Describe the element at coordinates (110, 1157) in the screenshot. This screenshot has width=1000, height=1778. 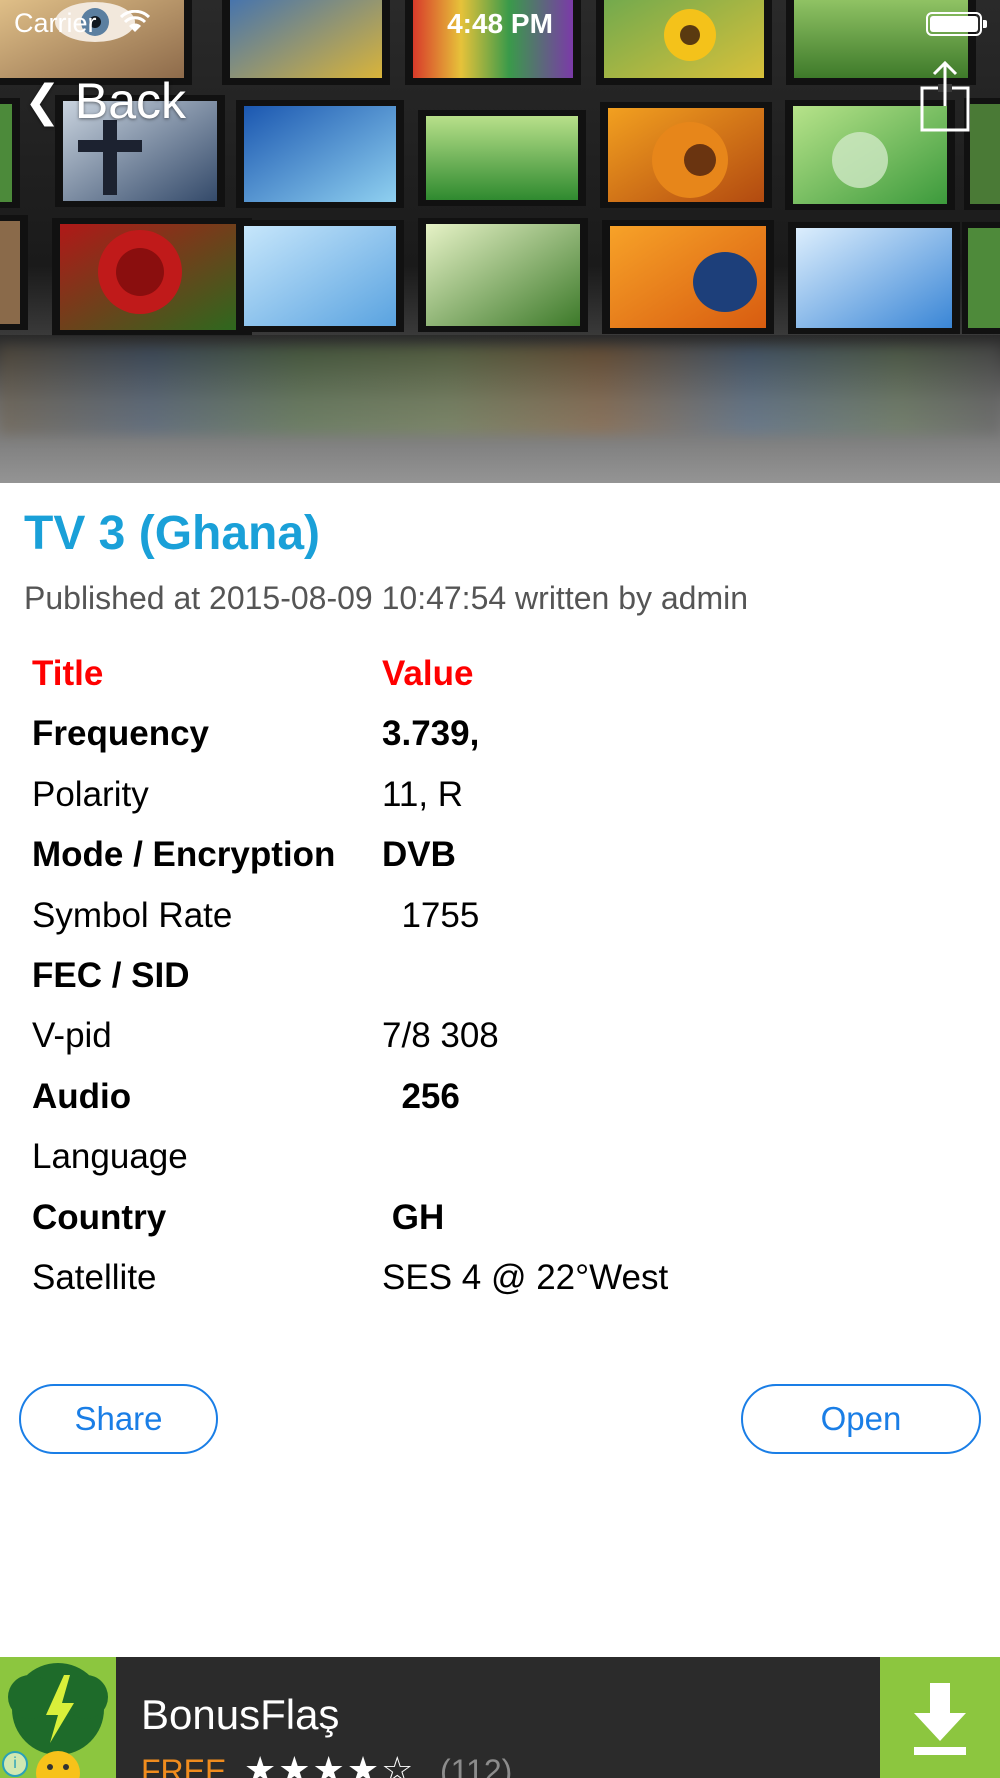
I see `row-title: Language` at that location.